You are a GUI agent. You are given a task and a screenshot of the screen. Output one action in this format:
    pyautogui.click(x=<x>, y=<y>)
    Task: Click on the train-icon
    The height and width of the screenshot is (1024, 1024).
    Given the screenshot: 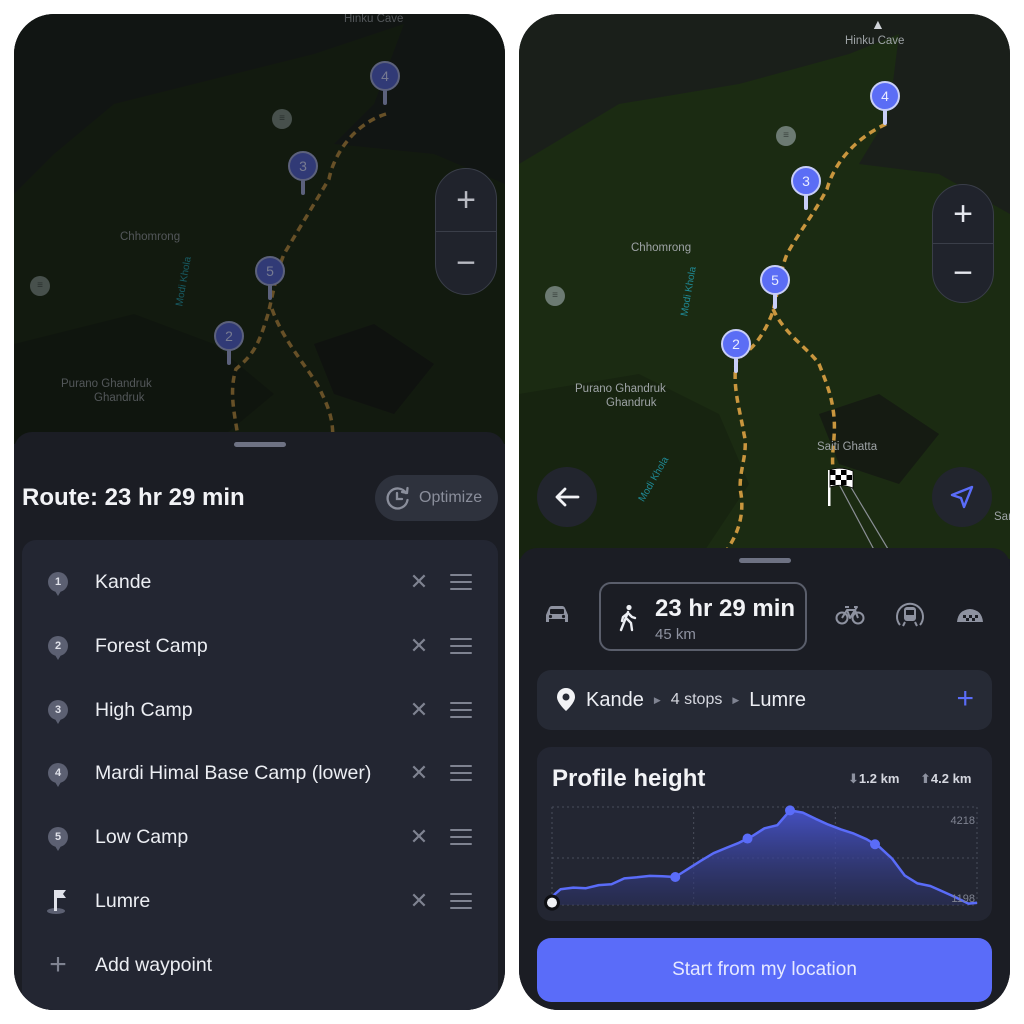 What is the action you would take?
    pyautogui.click(x=910, y=614)
    